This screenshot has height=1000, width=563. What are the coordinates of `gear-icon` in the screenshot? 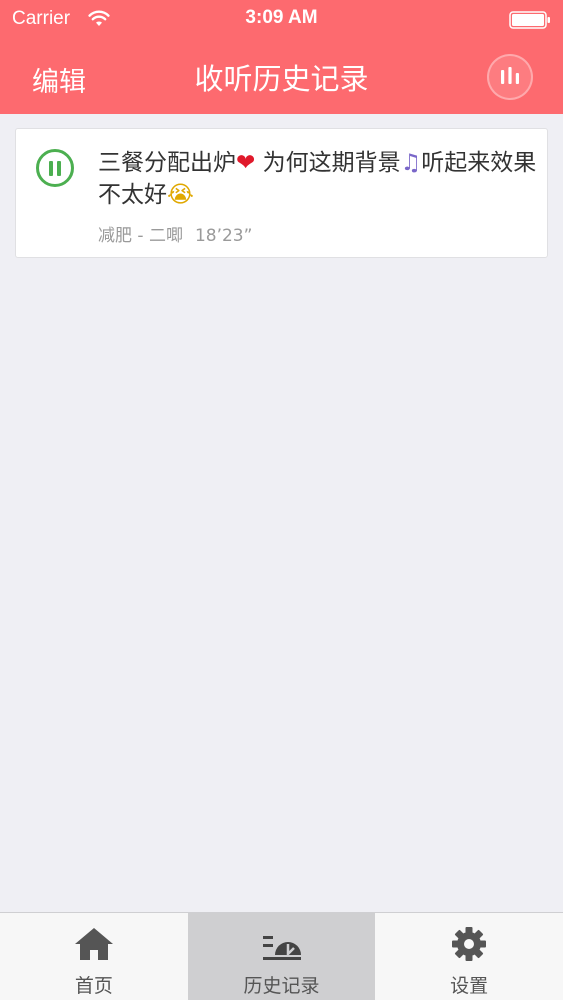 It's located at (469, 944).